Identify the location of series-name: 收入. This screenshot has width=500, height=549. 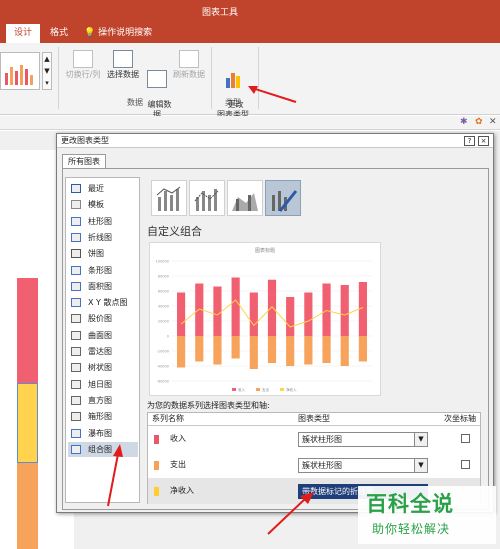
(178, 438).